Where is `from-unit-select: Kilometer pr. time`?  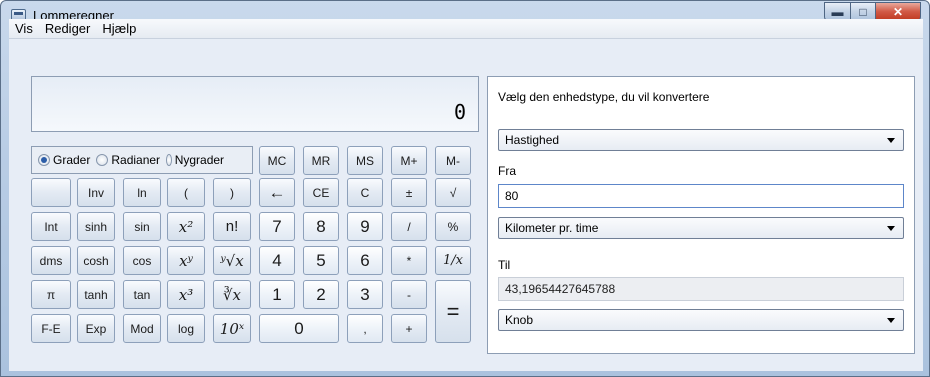
from-unit-select: Kilometer pr. time is located at coordinates (701, 228).